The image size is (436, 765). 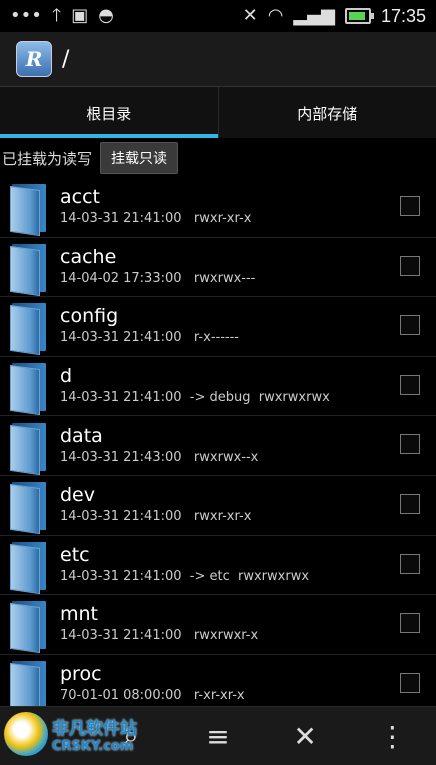 I want to click on wifi-icon: ◠, so click(x=275, y=15).